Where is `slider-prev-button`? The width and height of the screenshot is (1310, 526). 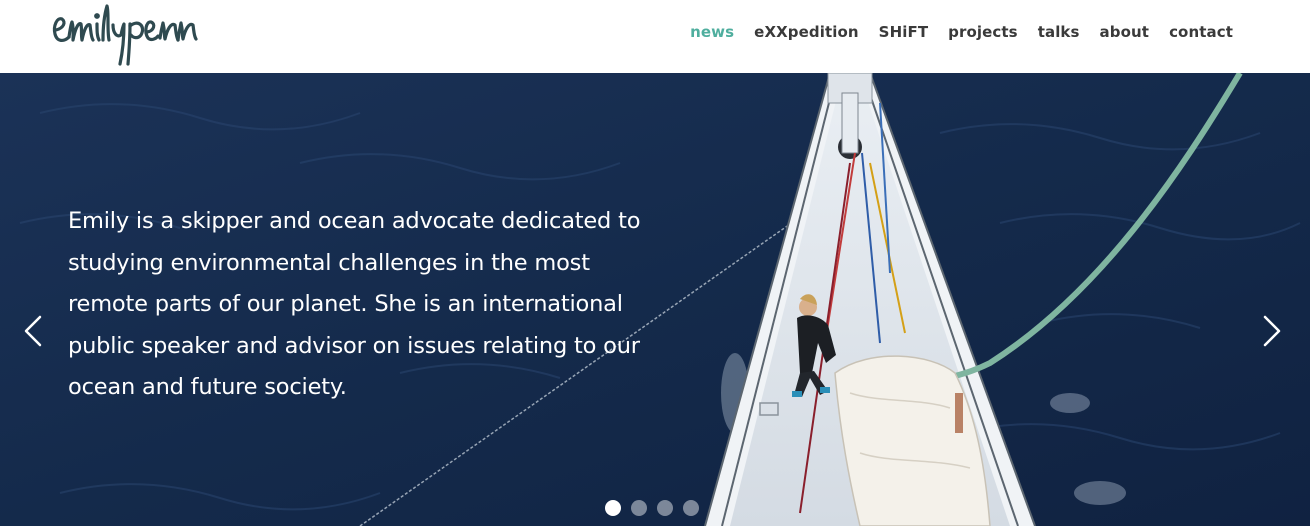 slider-prev-button is located at coordinates (33, 331).